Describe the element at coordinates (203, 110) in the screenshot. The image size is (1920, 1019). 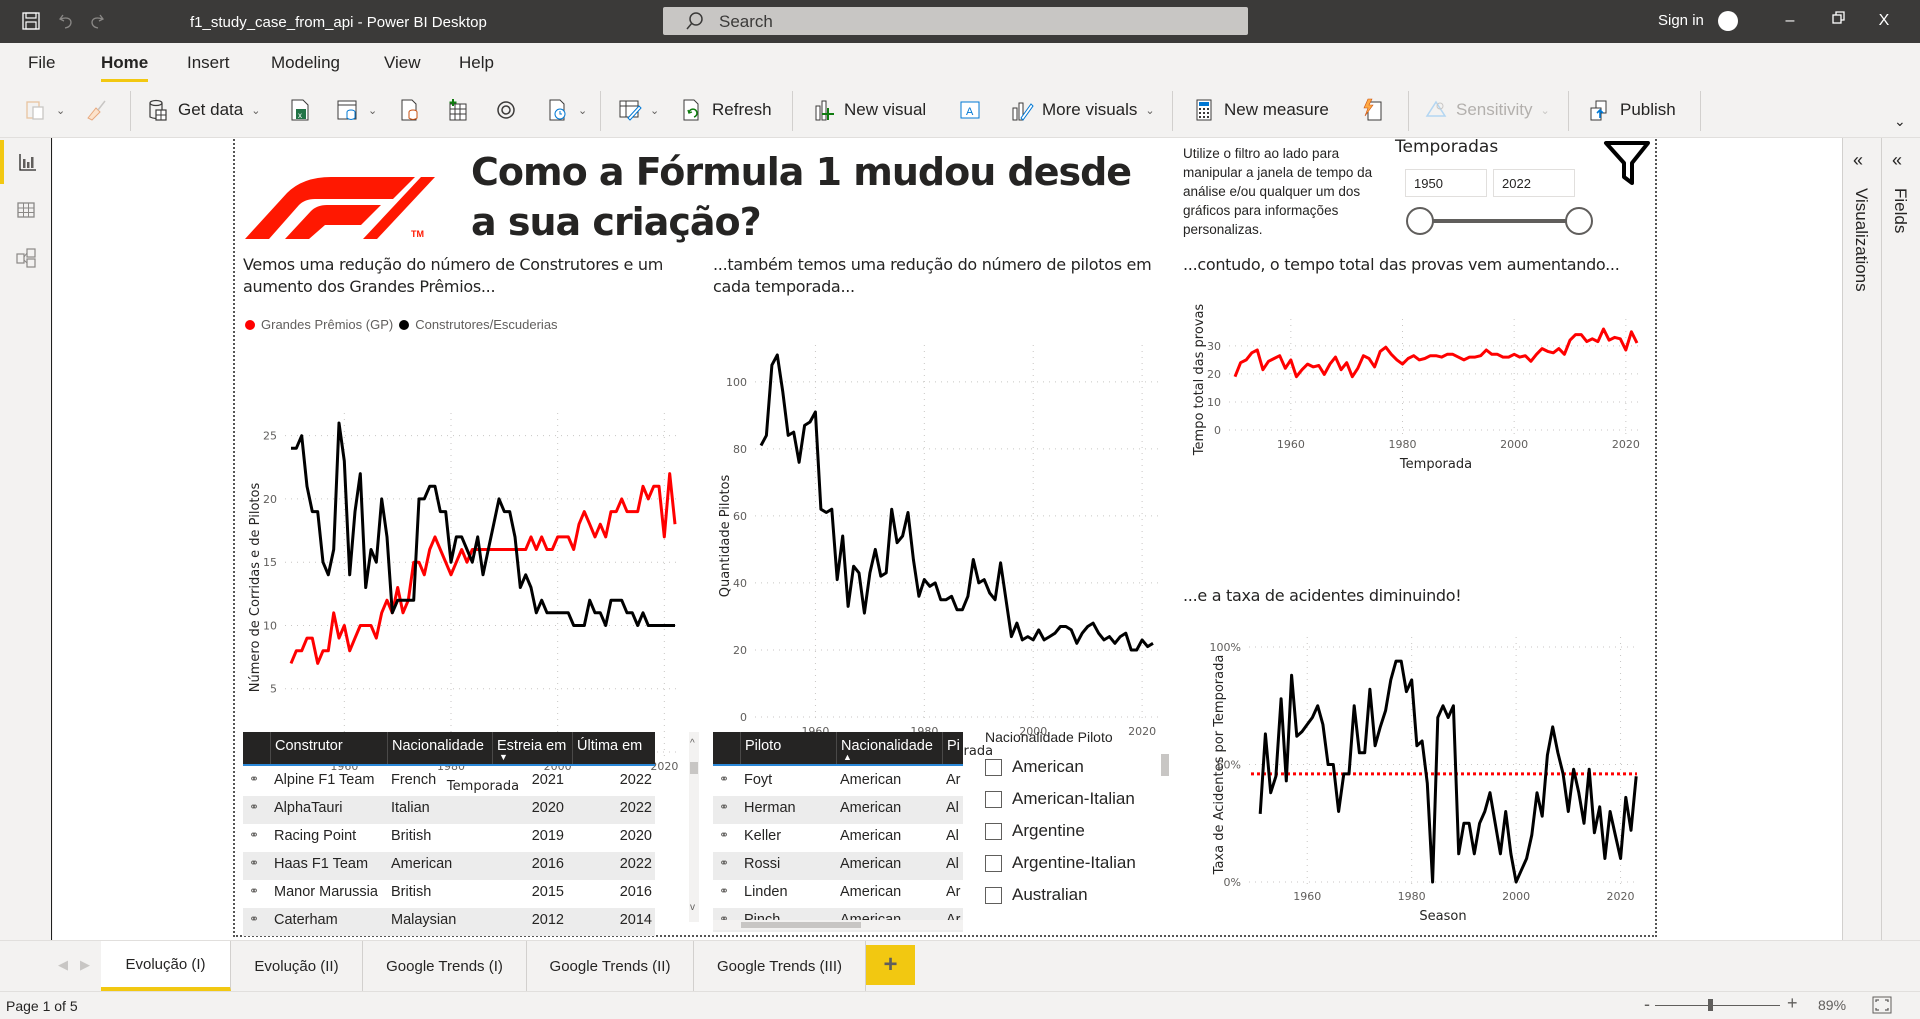
I see `get-data-button: Get data ⌄` at that location.